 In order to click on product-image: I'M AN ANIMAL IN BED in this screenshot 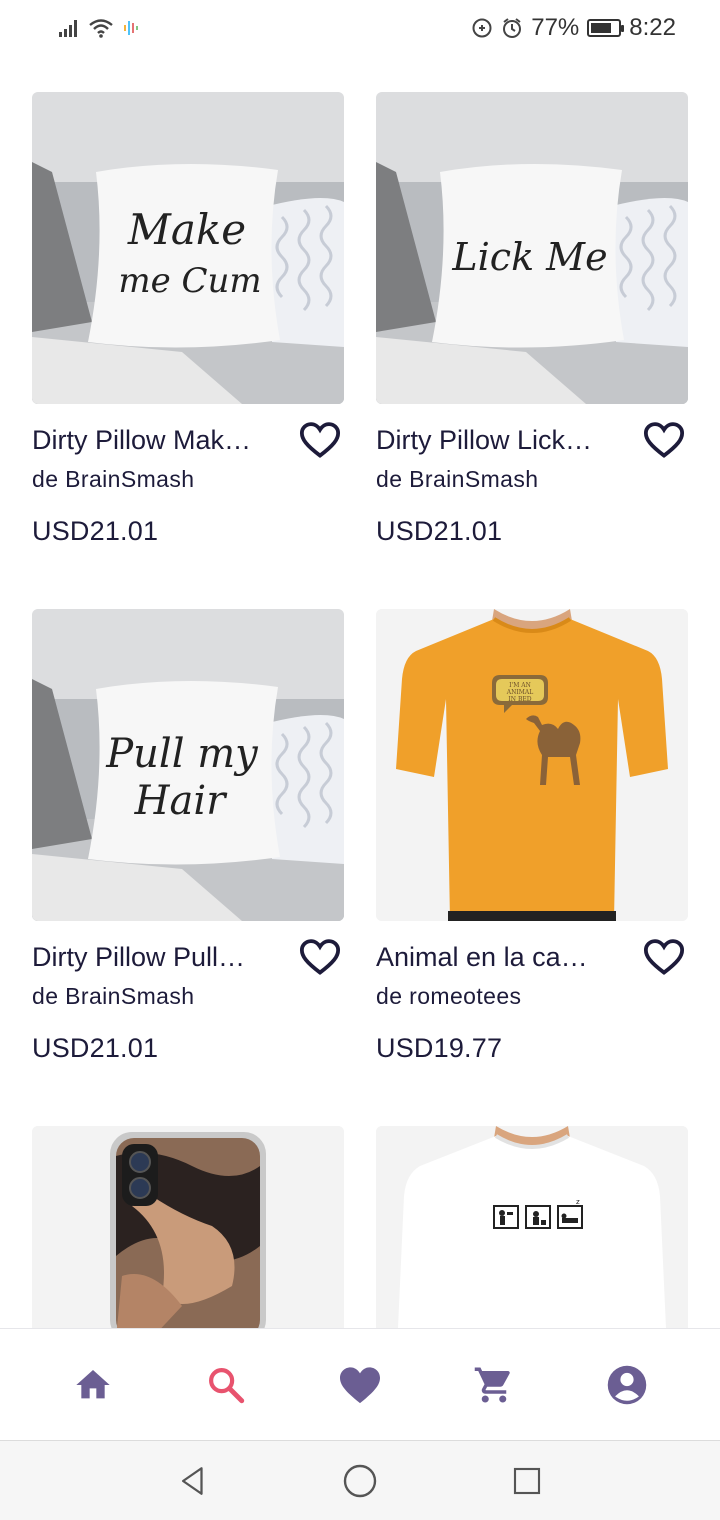, I will do `click(532, 765)`.